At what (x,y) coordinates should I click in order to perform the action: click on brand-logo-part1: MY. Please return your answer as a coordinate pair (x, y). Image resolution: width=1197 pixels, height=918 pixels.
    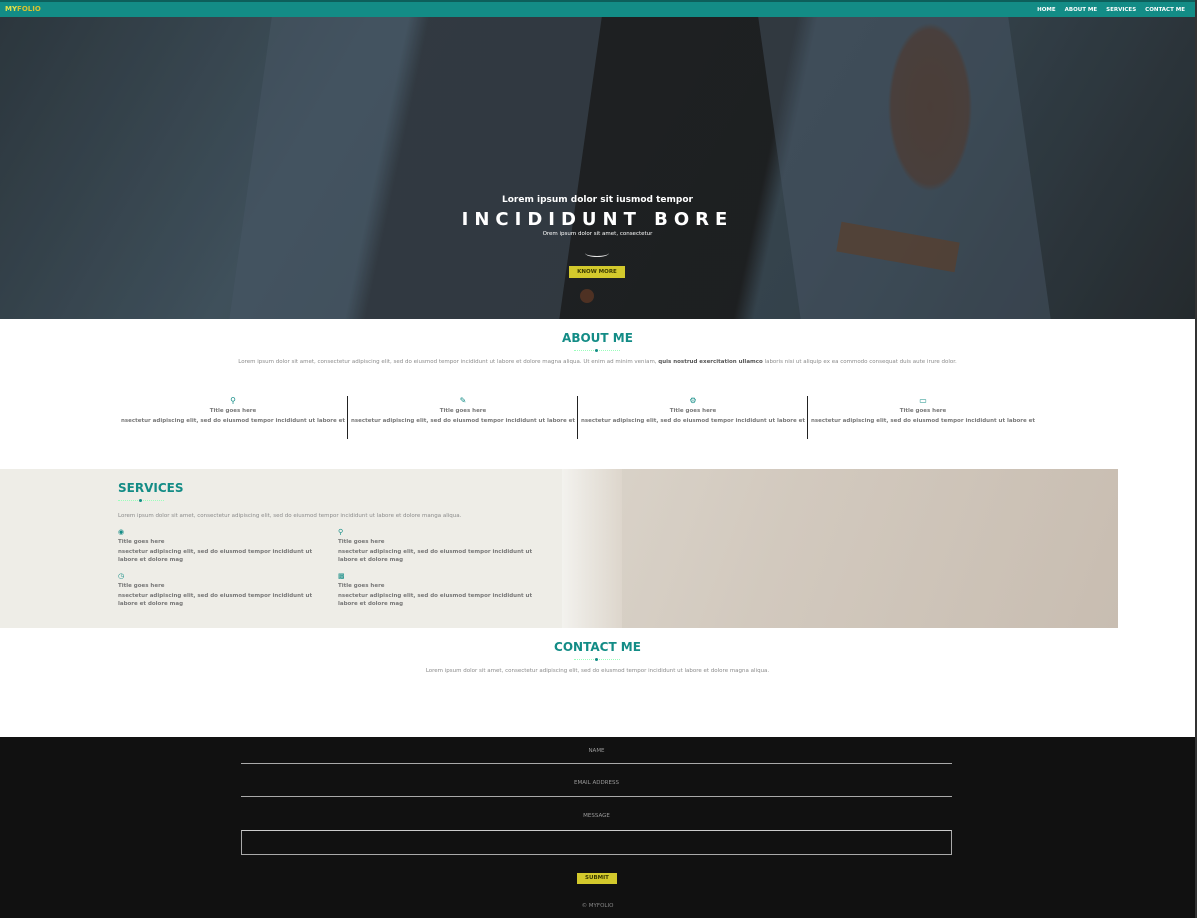
    Looking at the image, I should click on (11, 9).